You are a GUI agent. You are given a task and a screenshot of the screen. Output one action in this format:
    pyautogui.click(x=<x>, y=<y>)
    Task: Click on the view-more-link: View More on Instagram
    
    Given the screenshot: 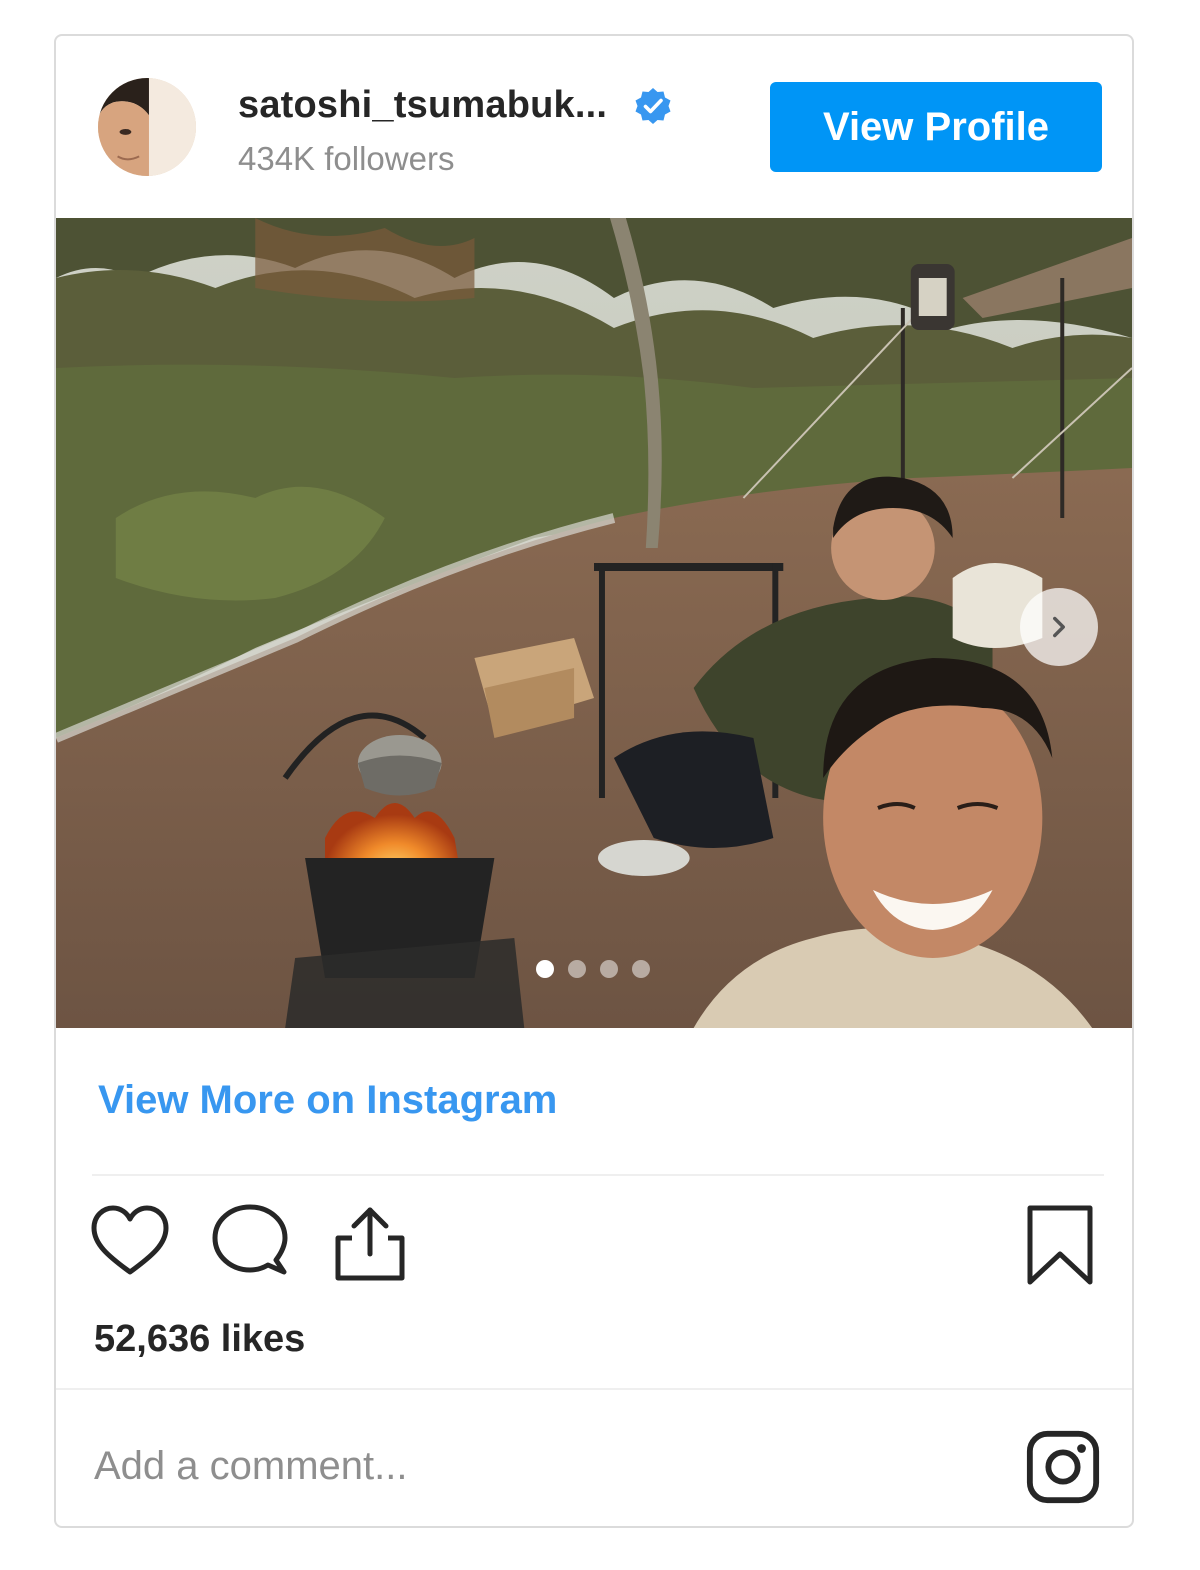 What is the action you would take?
    pyautogui.click(x=327, y=1100)
    